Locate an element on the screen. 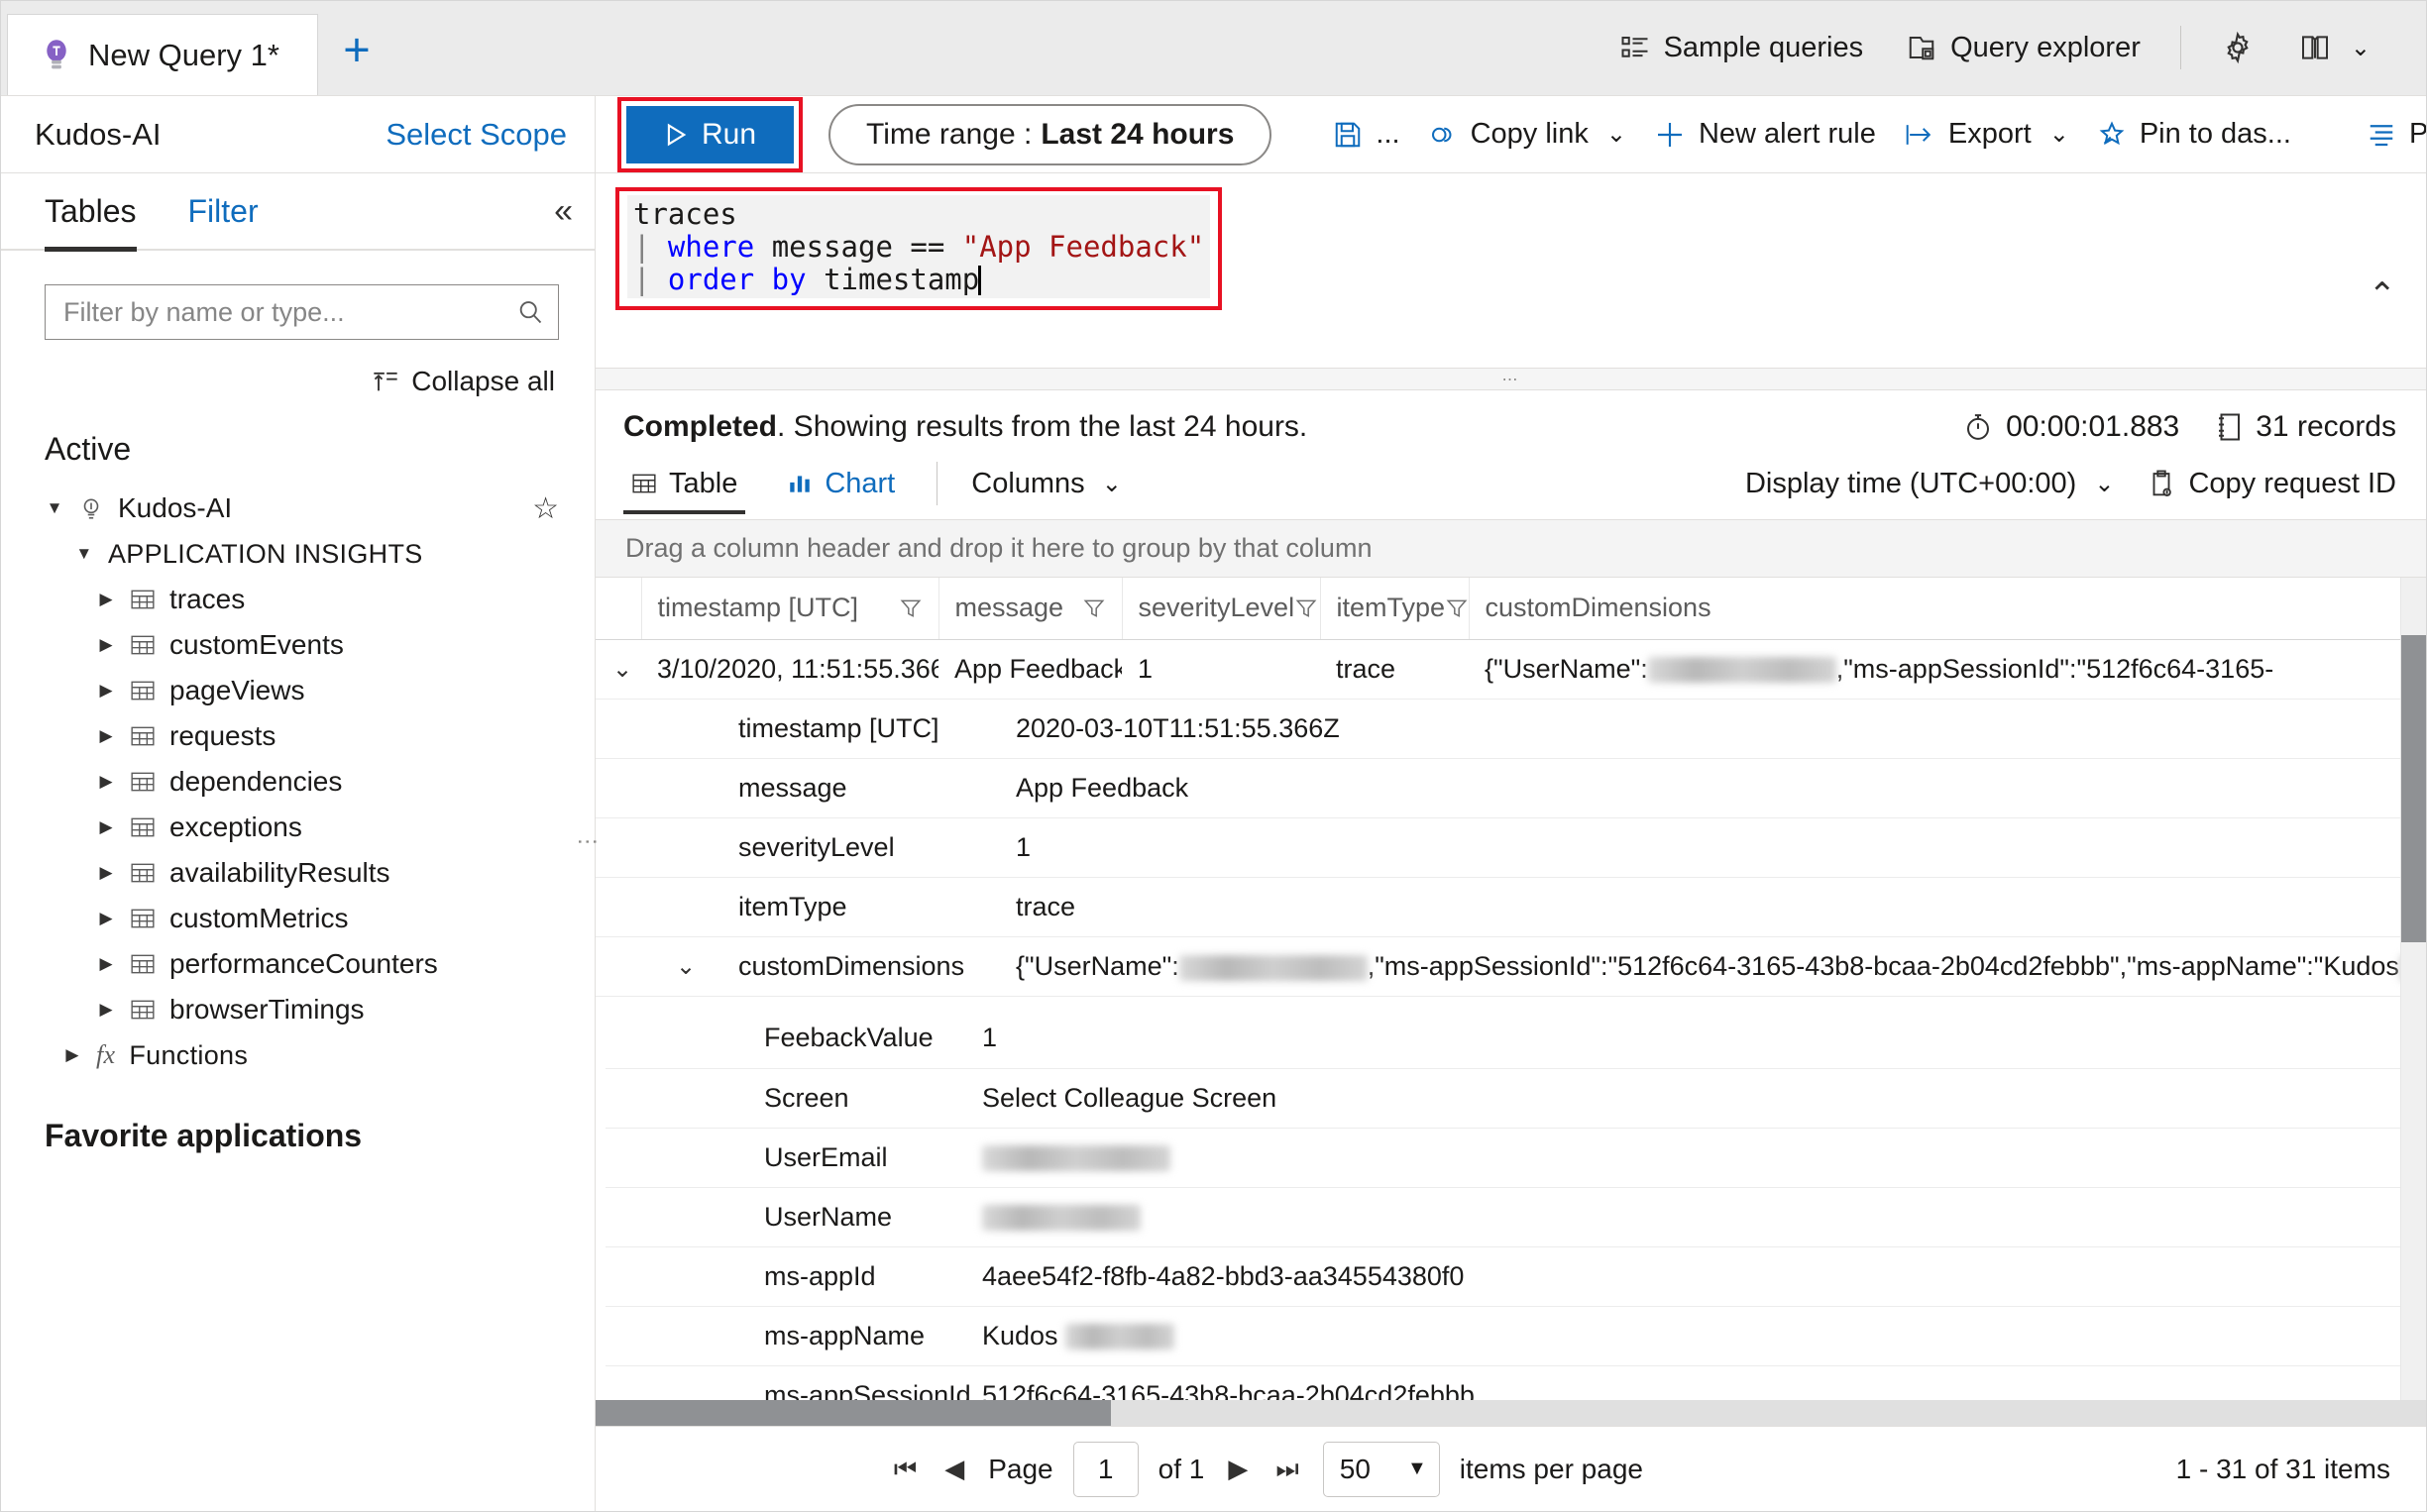  row-expand-toggle: ⌄ is located at coordinates (618, 670).